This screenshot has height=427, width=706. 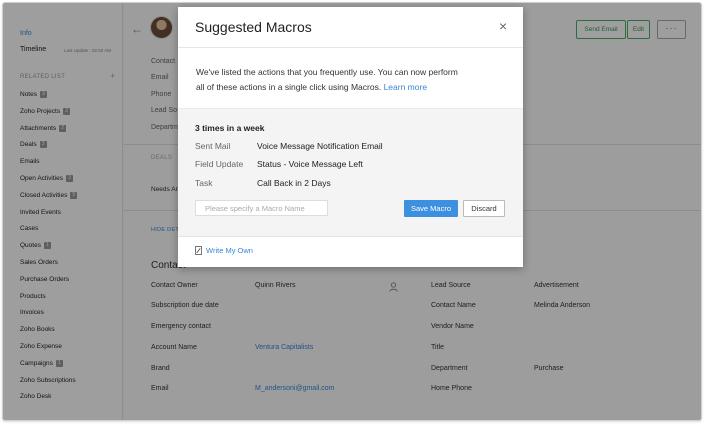 What do you see at coordinates (253, 27) in the screenshot?
I see `dialog-title: Suggested Macros` at bounding box center [253, 27].